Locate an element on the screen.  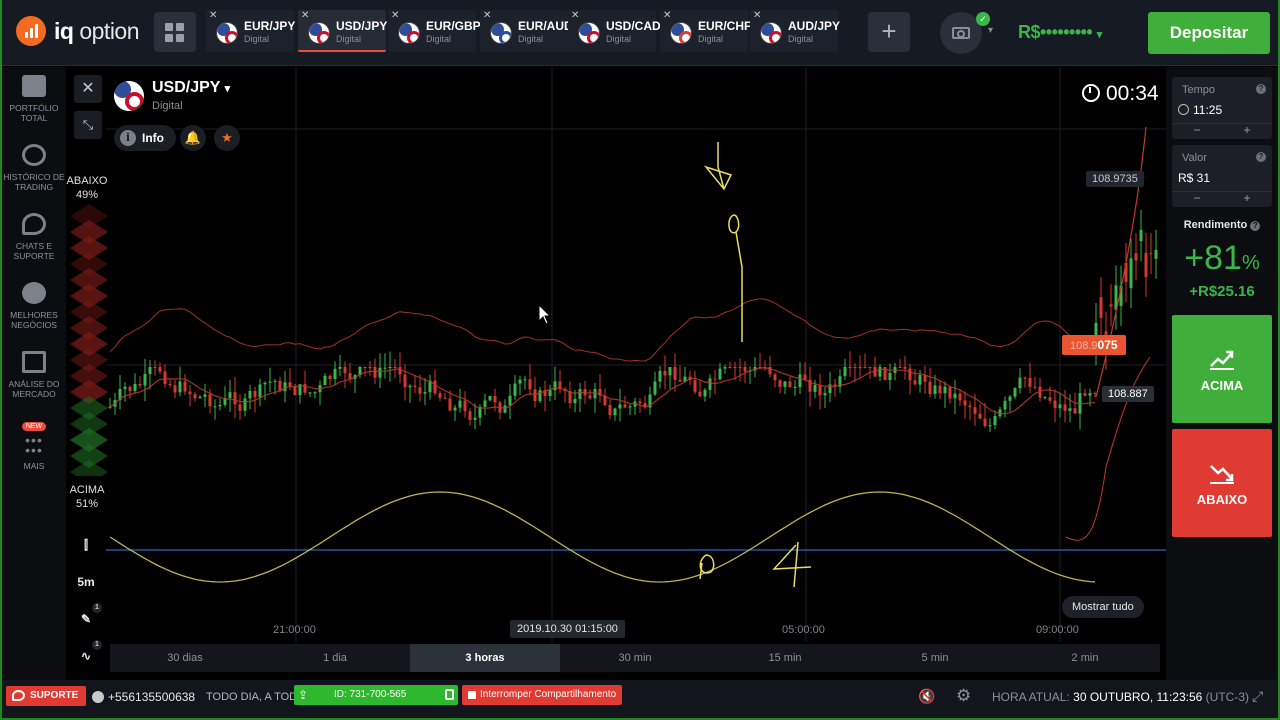
time-plus-button: + is located at coordinates (1247, 130).